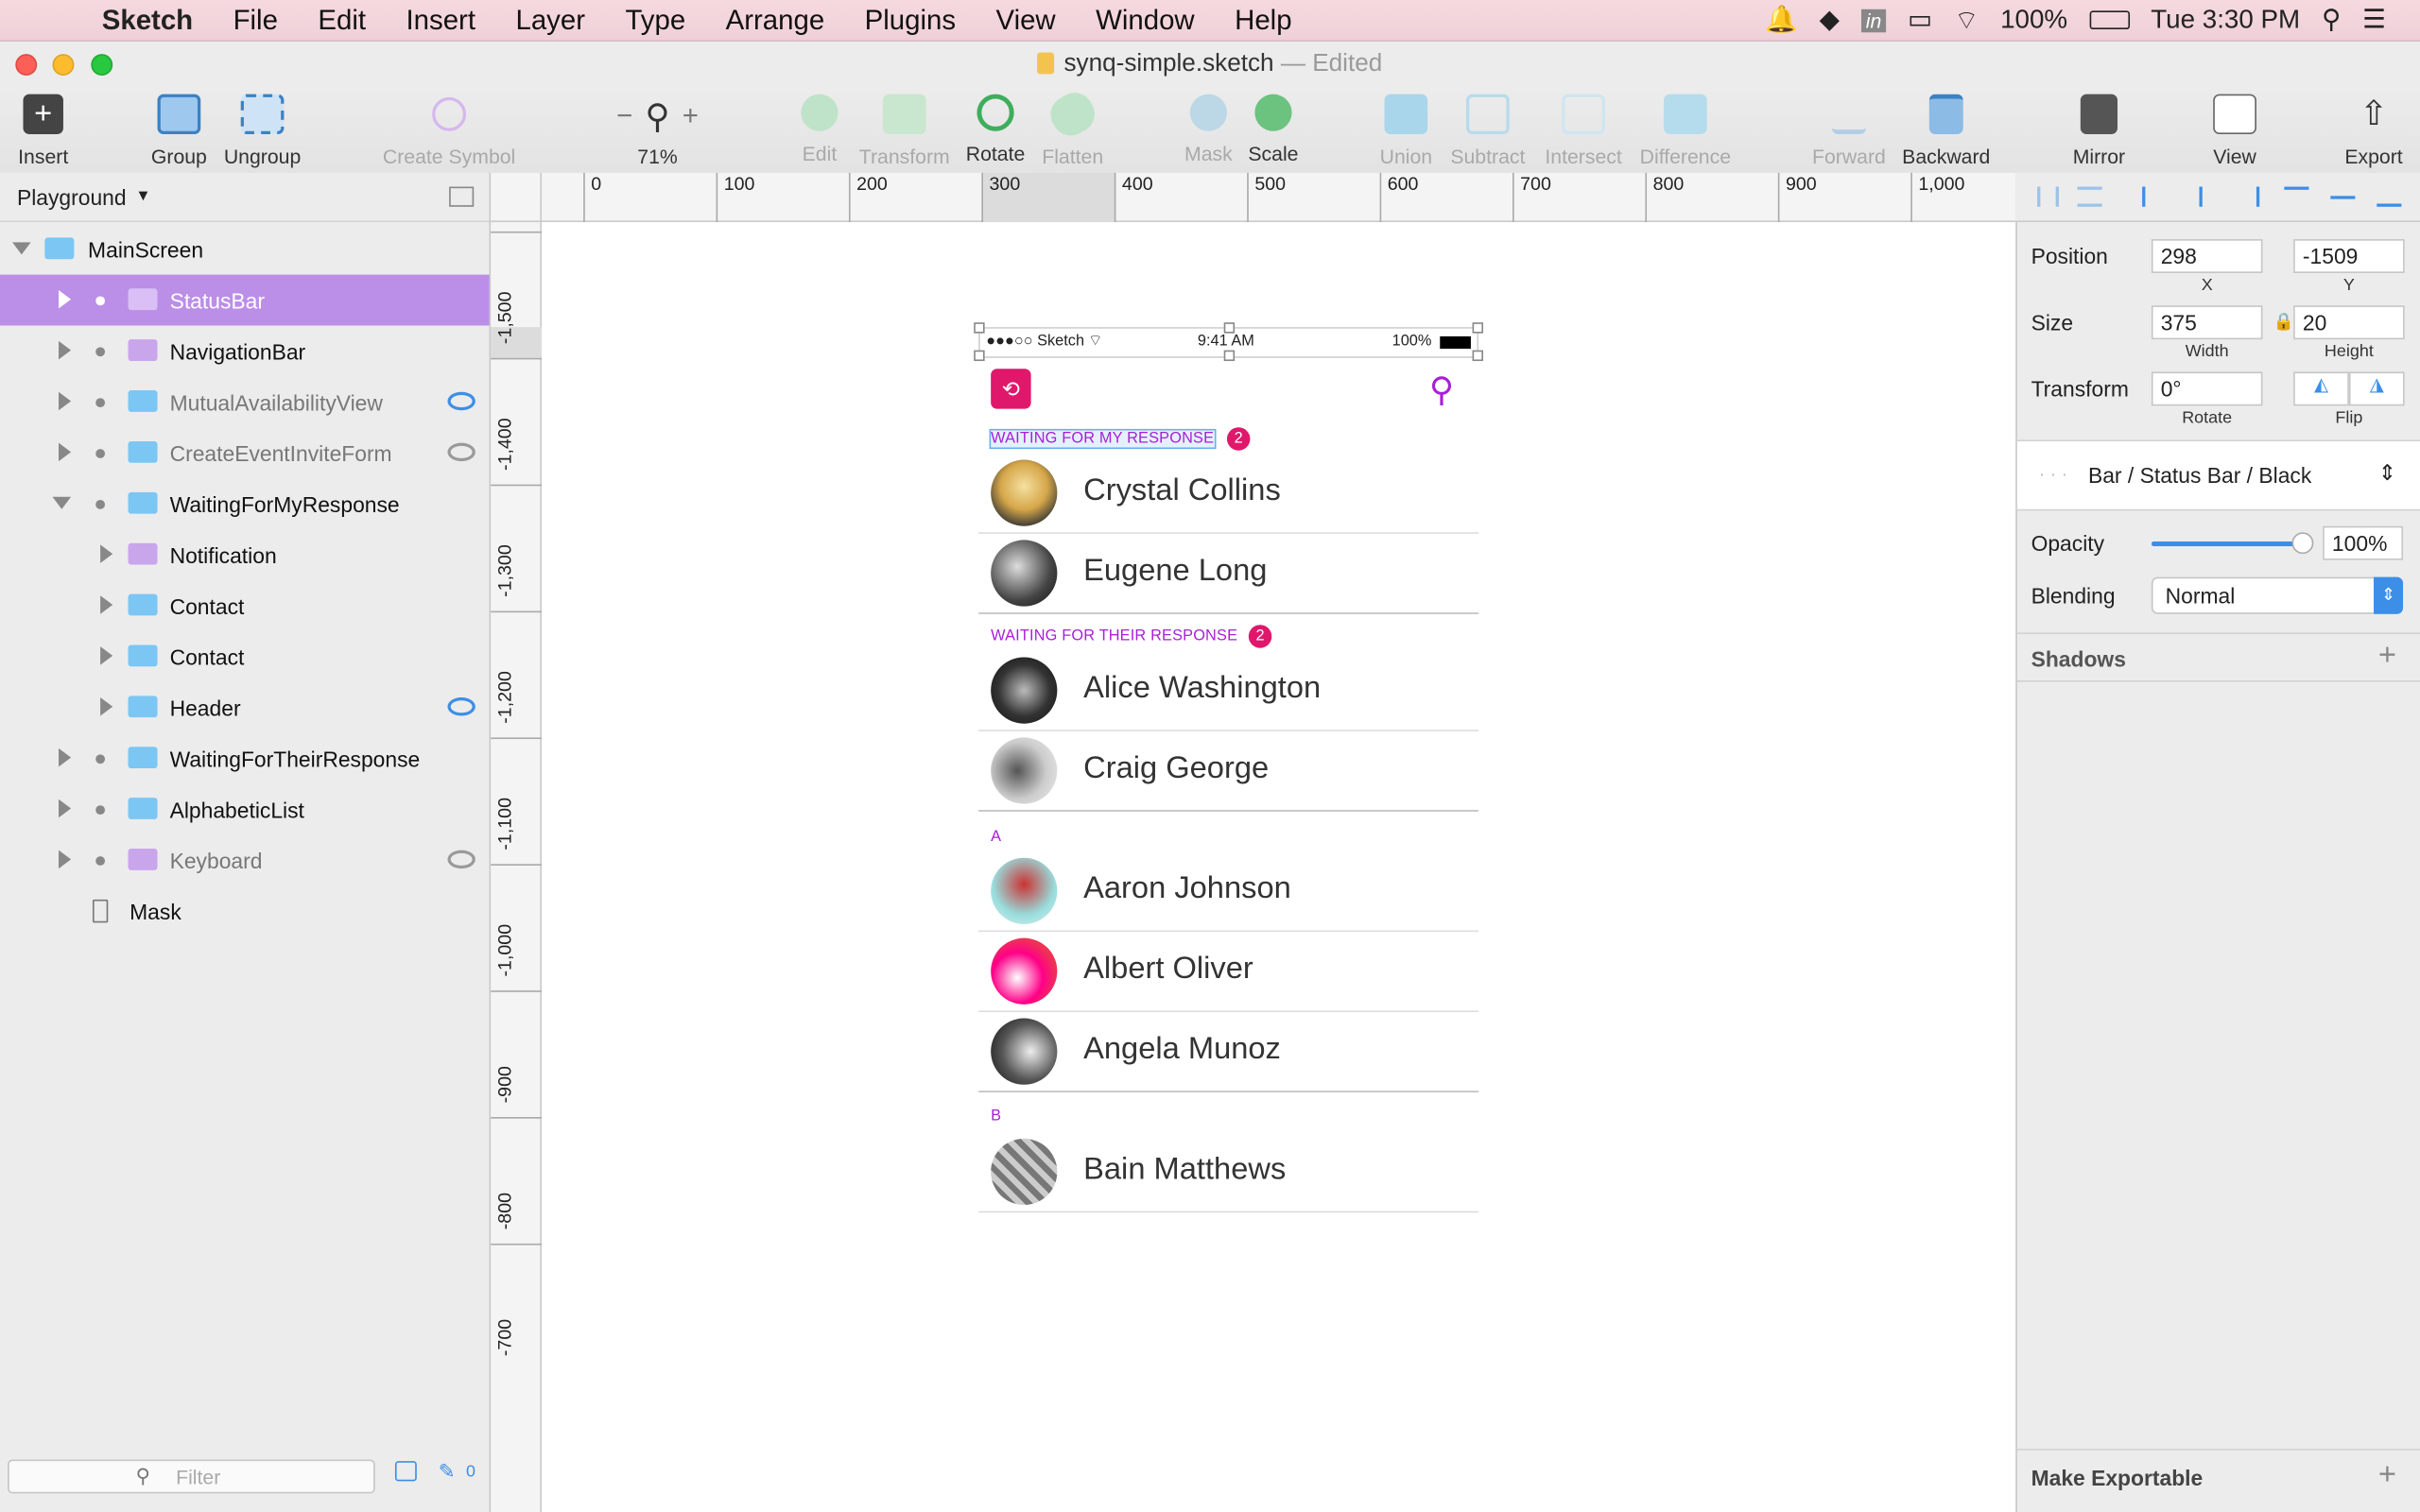  Describe the element at coordinates (462, 196) in the screenshot. I see `page-panel-toggle-icon` at that location.